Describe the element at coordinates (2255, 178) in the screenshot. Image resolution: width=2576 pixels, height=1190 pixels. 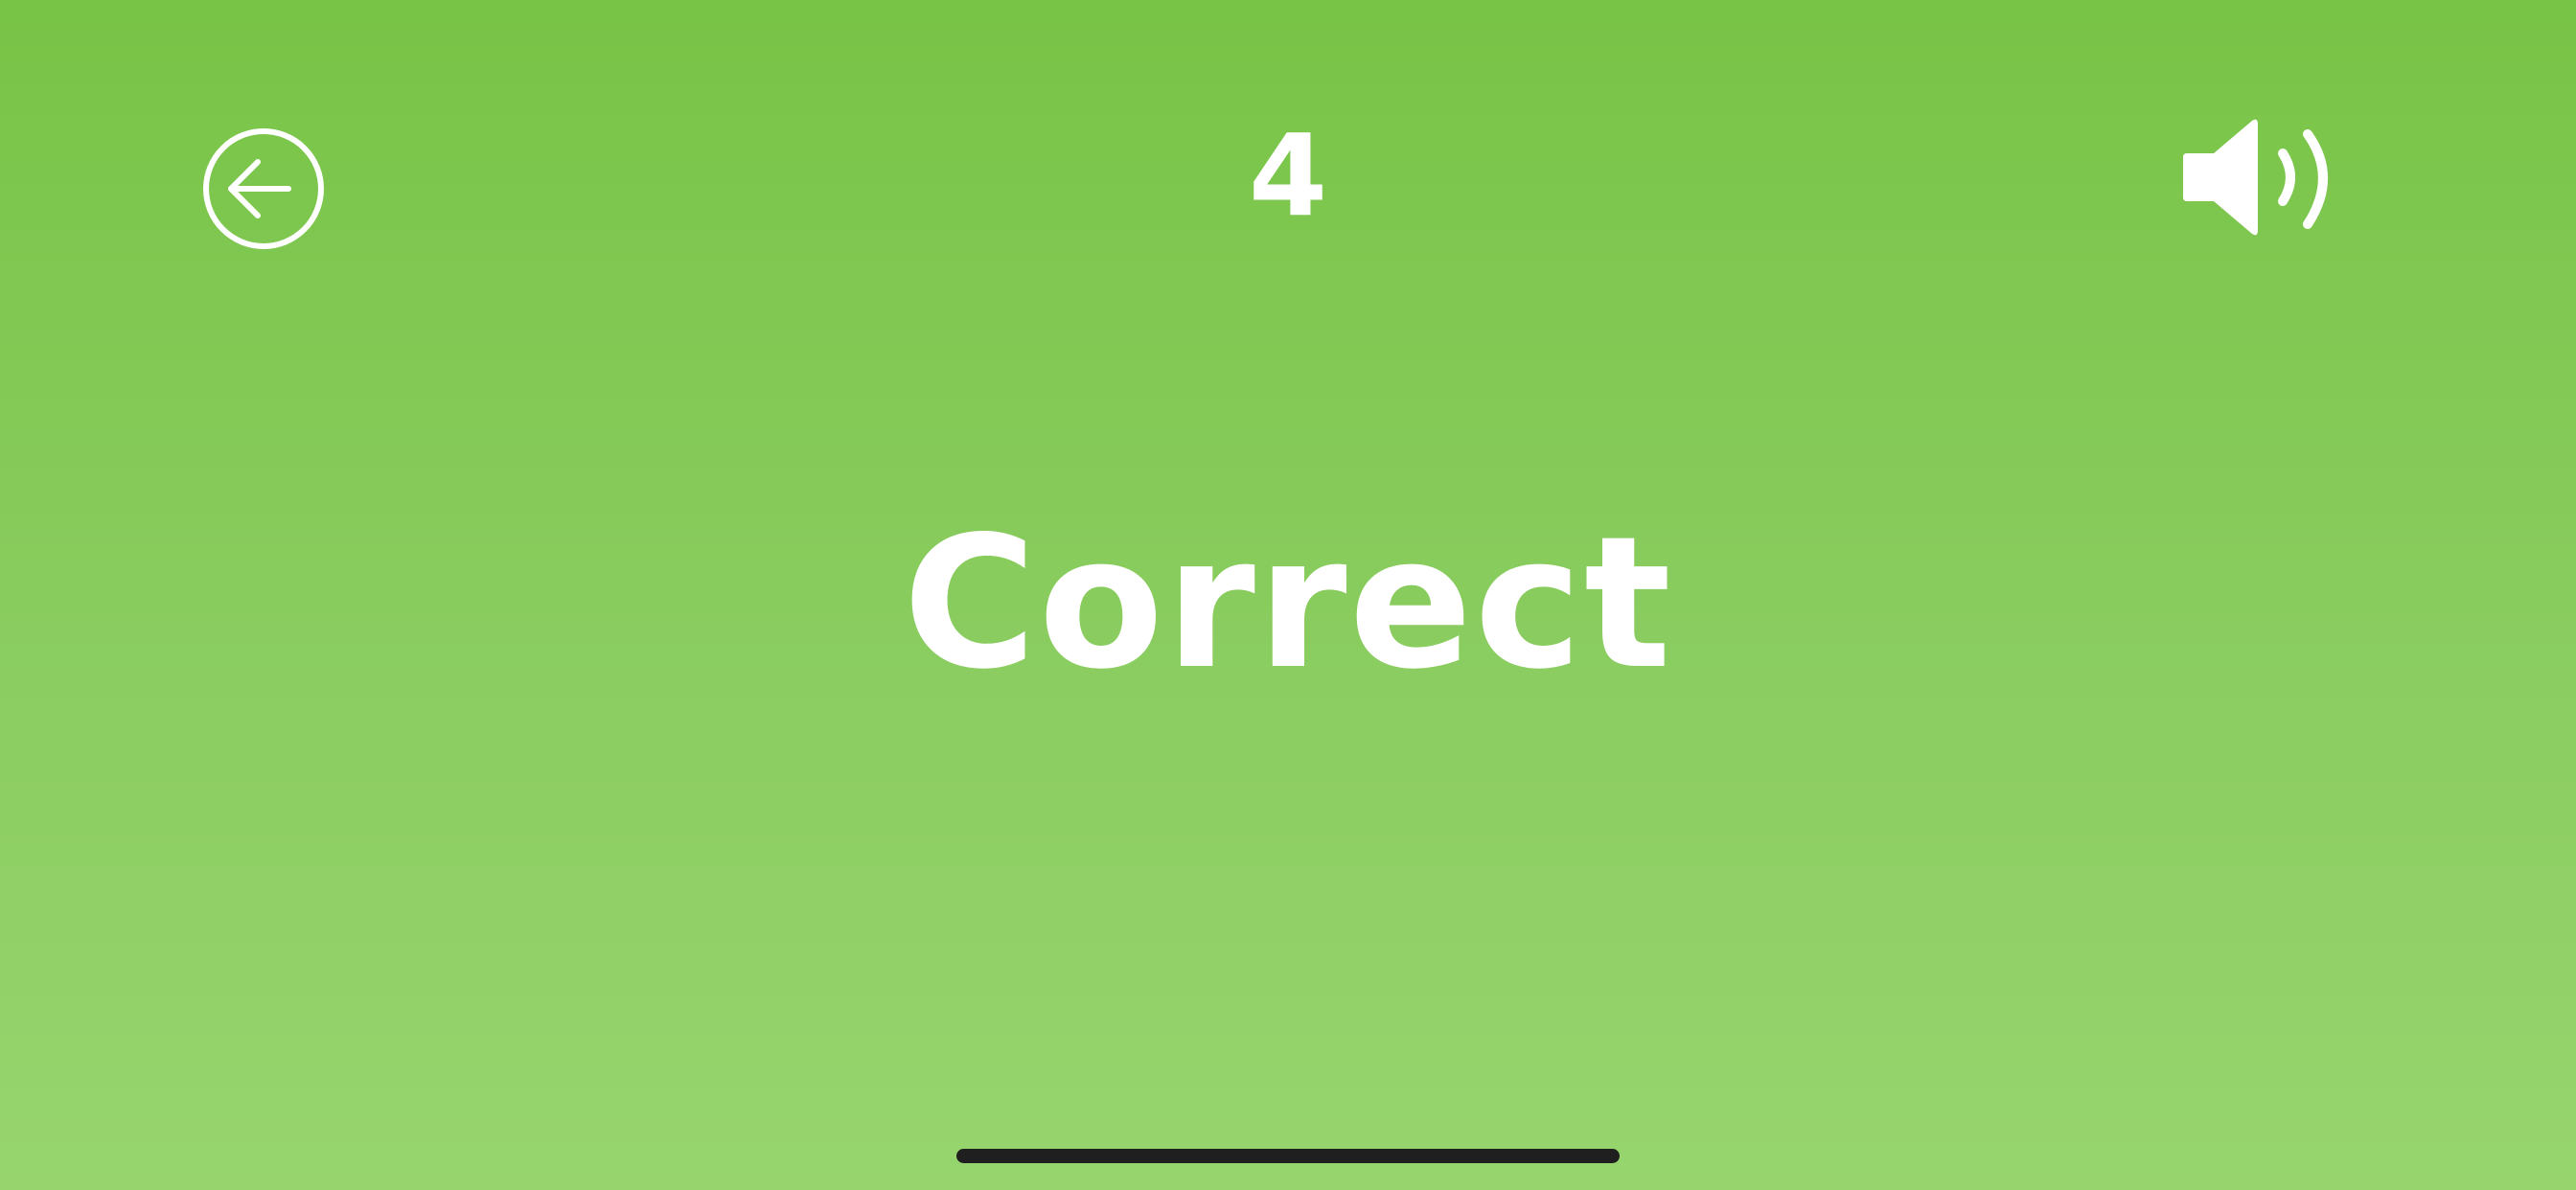
I see `speaker-volume-icon` at that location.